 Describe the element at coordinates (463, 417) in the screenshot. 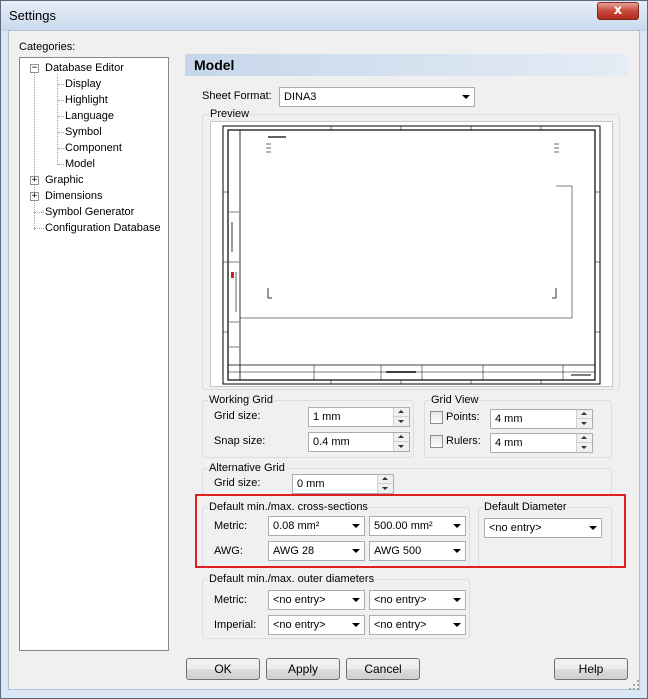

I see `points-label: Points:` at that location.